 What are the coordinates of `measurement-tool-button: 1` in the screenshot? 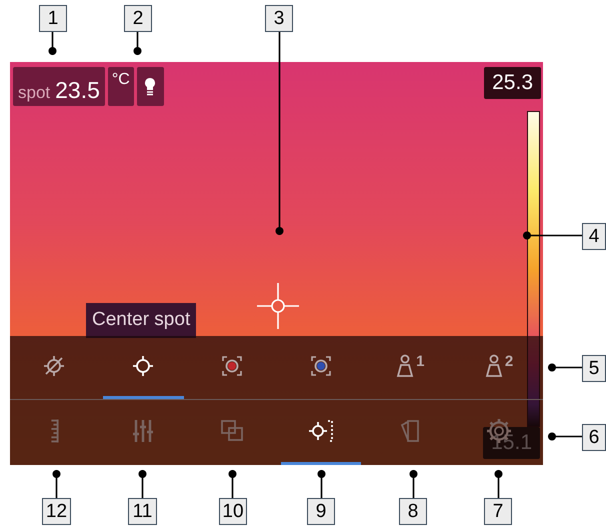 It's located at (409, 367).